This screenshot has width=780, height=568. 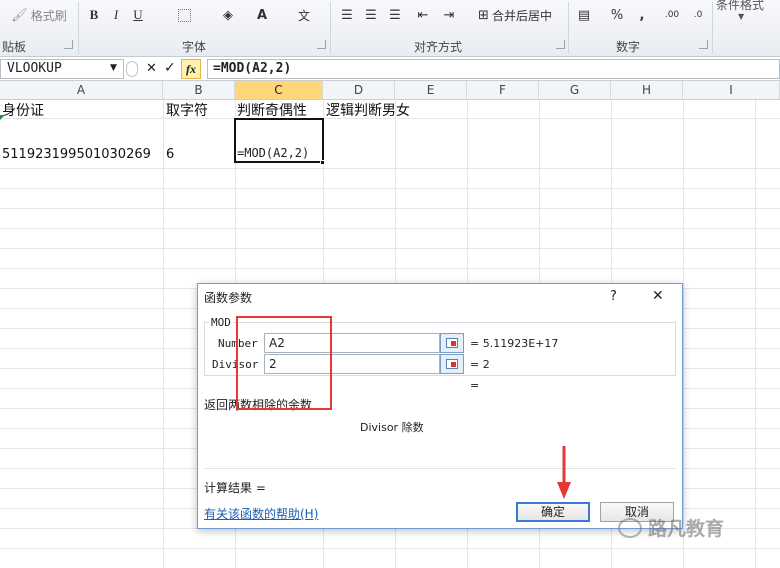 What do you see at coordinates (613, 296) in the screenshot?
I see `help-button: ?` at bounding box center [613, 296].